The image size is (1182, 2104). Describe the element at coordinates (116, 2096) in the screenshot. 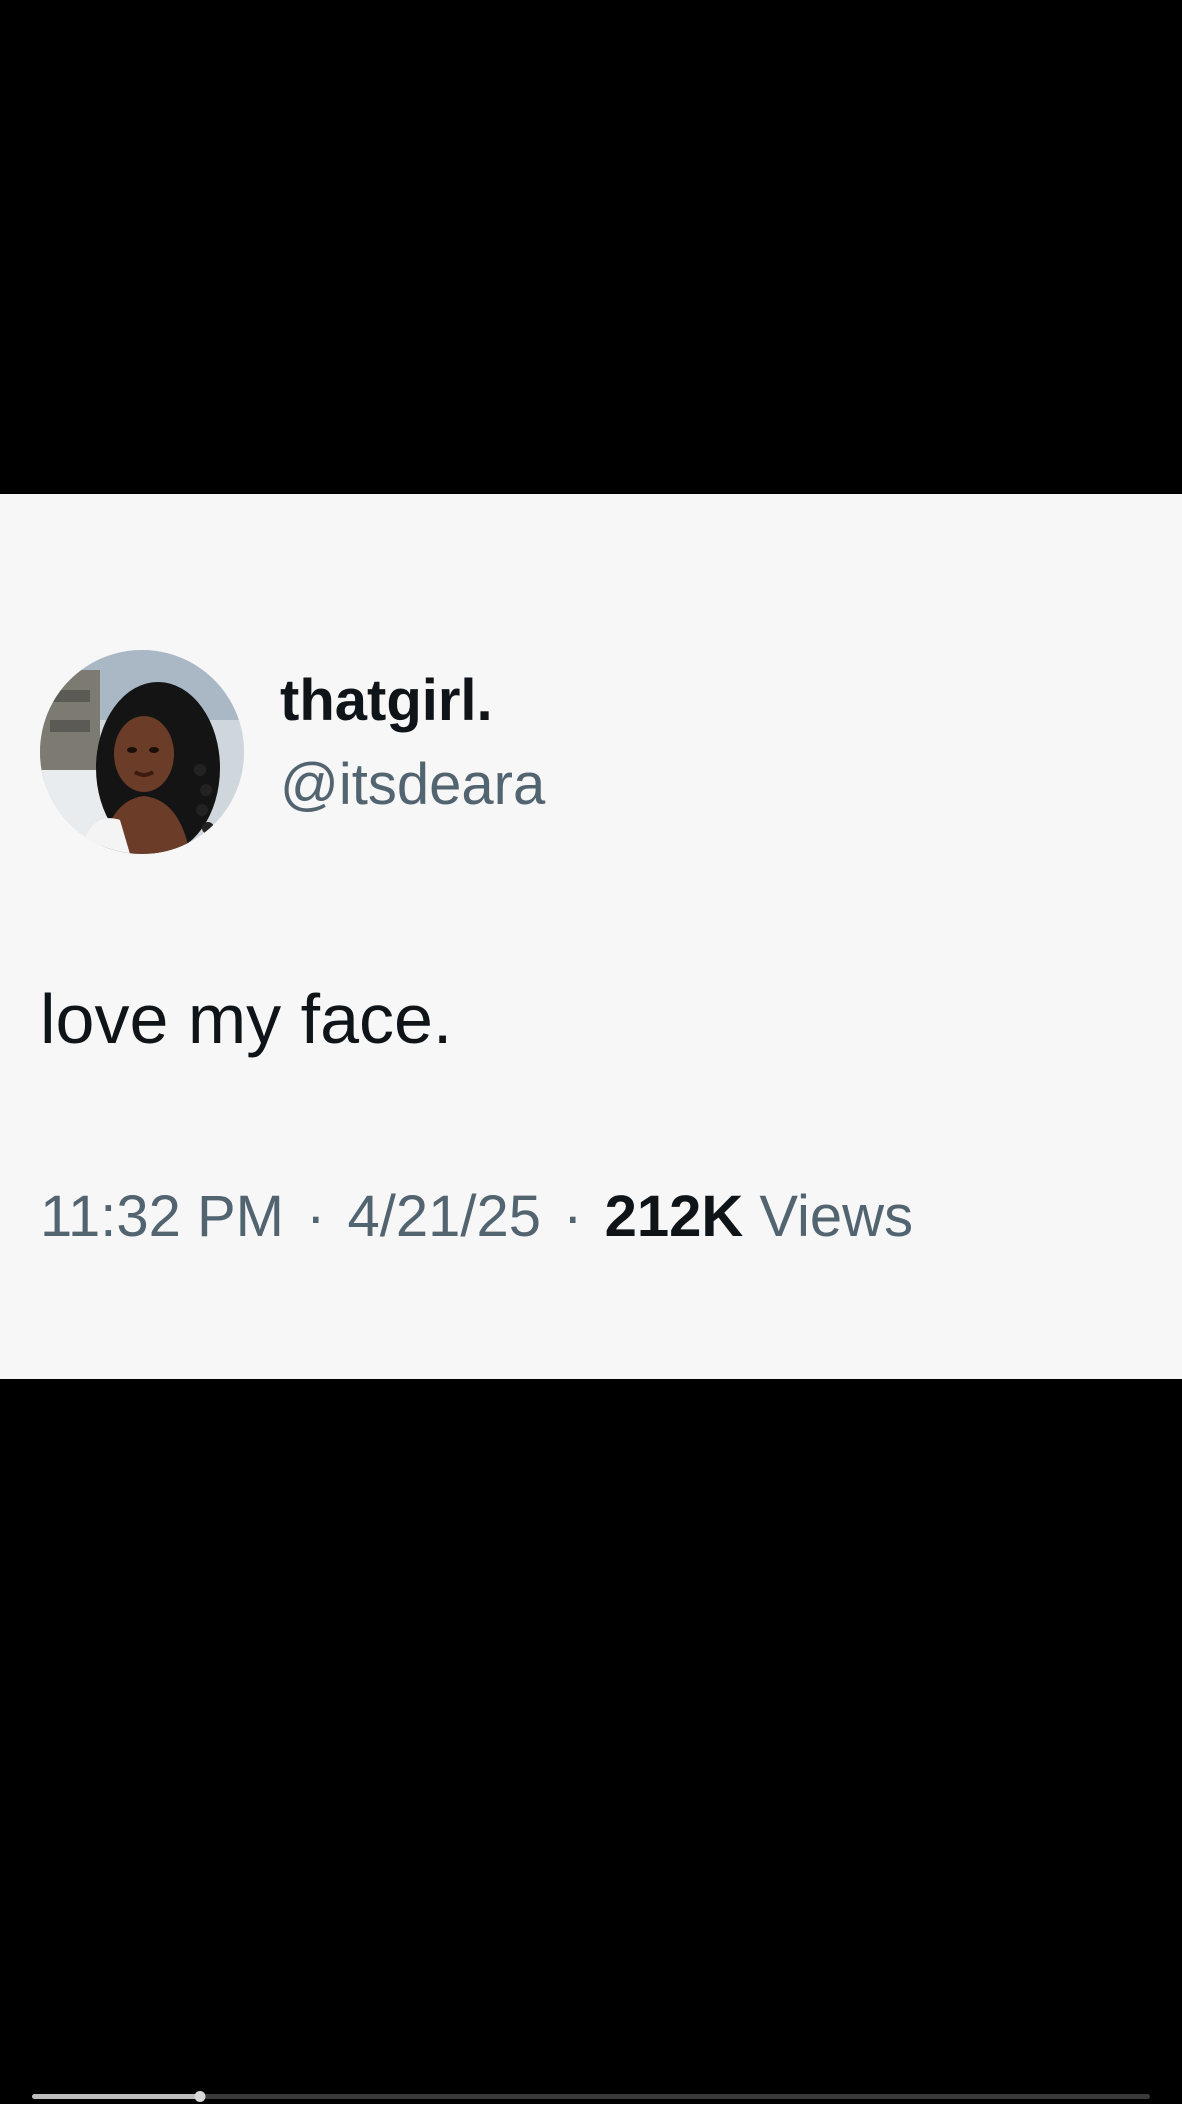

I see `video-progress-fill` at that location.